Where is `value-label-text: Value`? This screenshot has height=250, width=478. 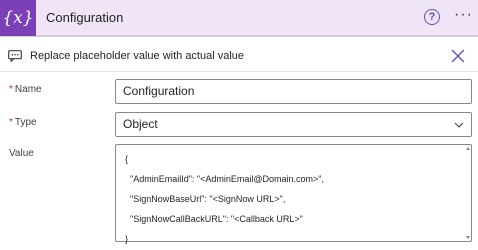 value-label-text: Value is located at coordinates (21, 153).